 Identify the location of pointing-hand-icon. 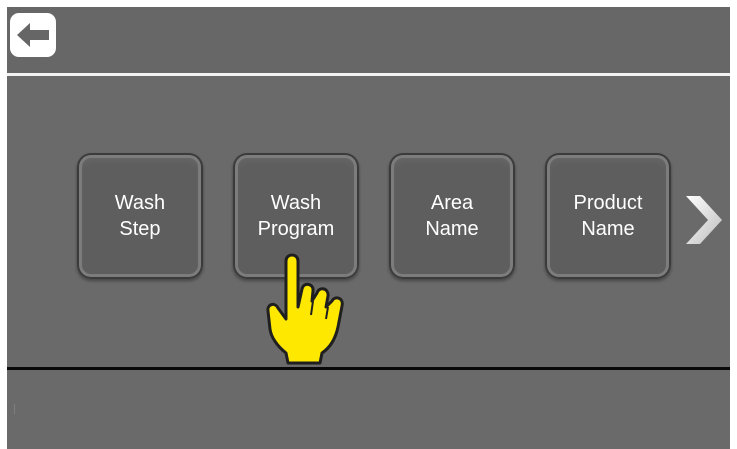
(305, 309).